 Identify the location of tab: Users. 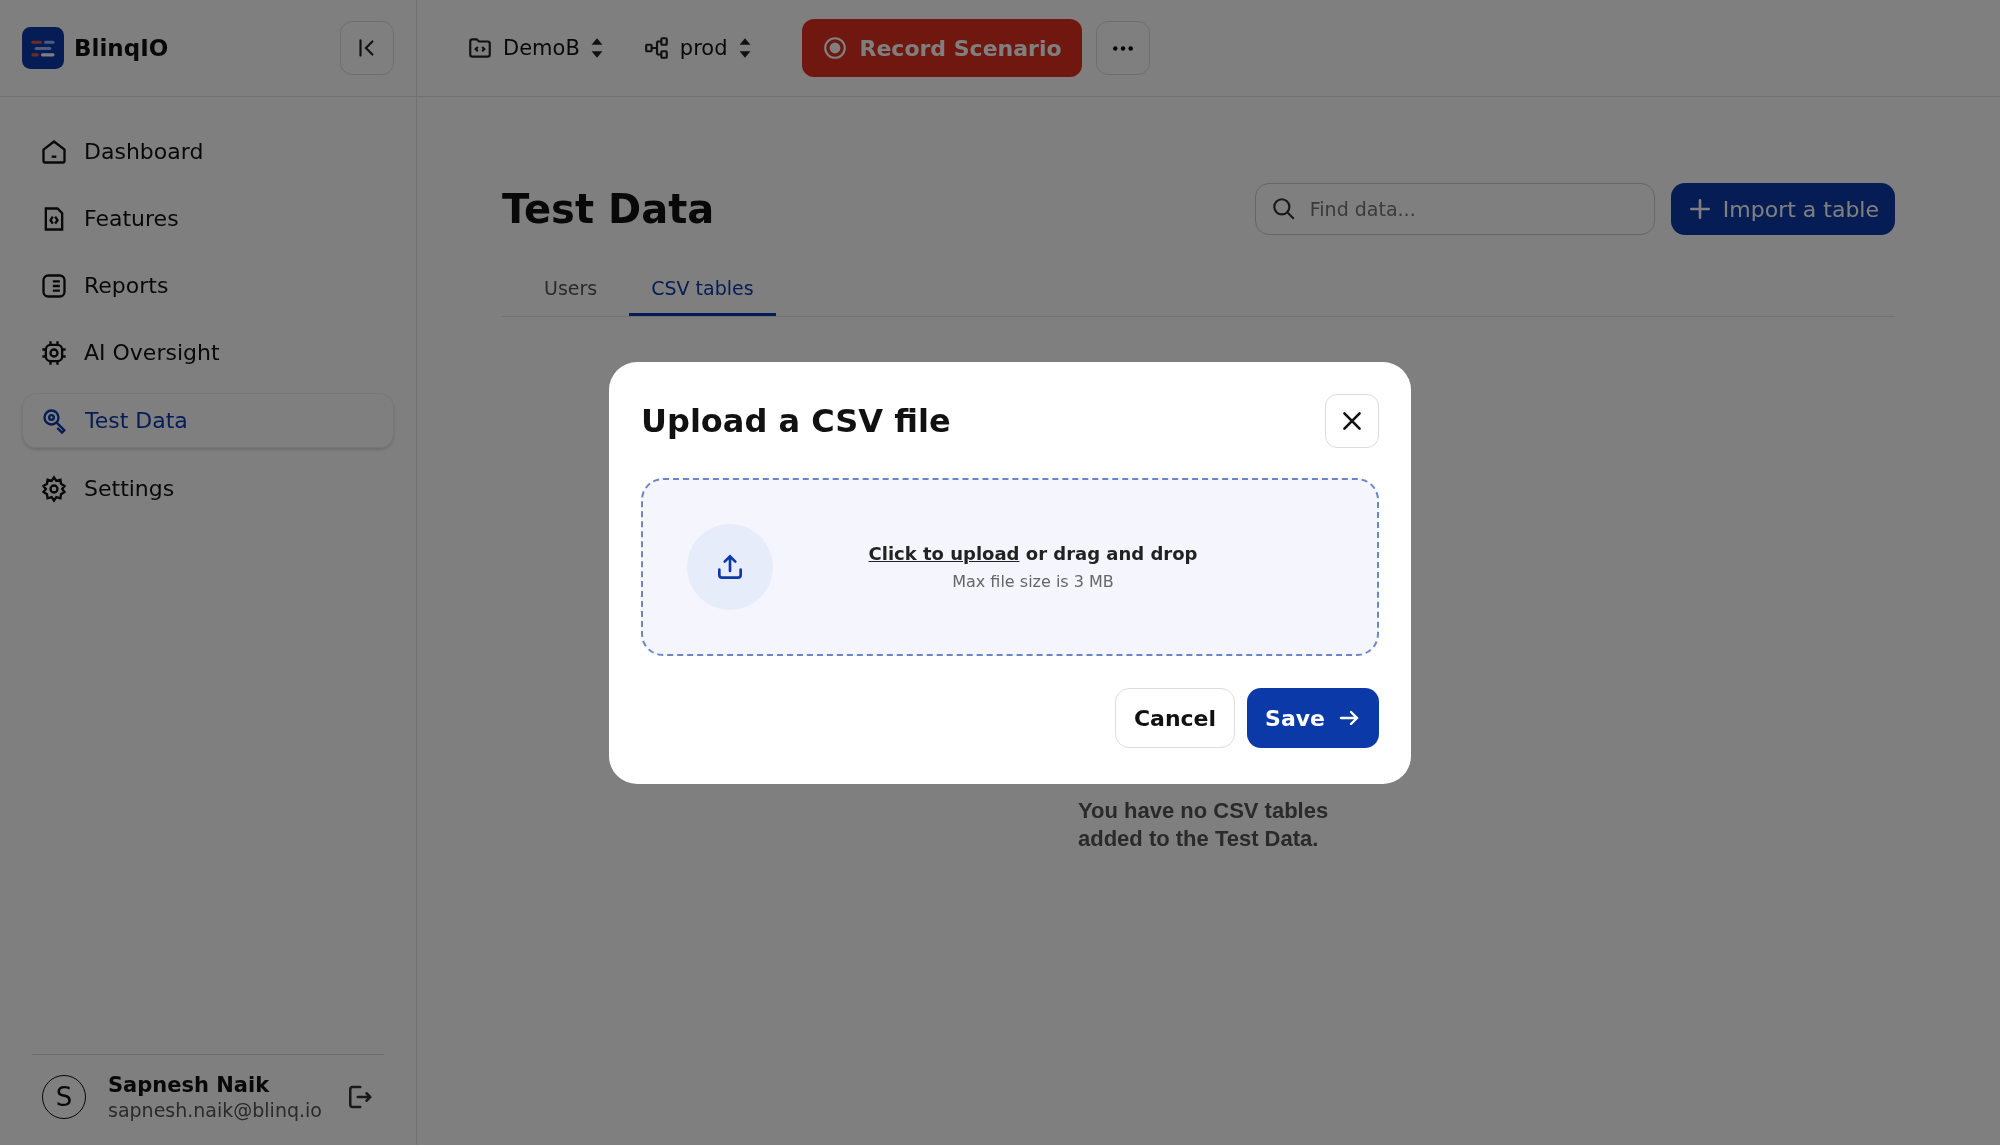
(571, 290).